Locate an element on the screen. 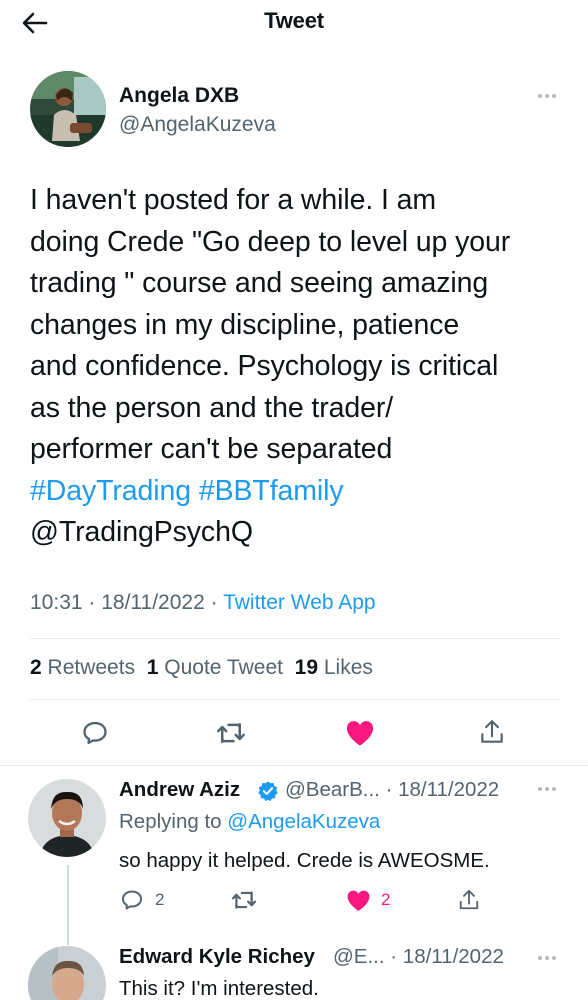  reply-button is located at coordinates (95, 733).